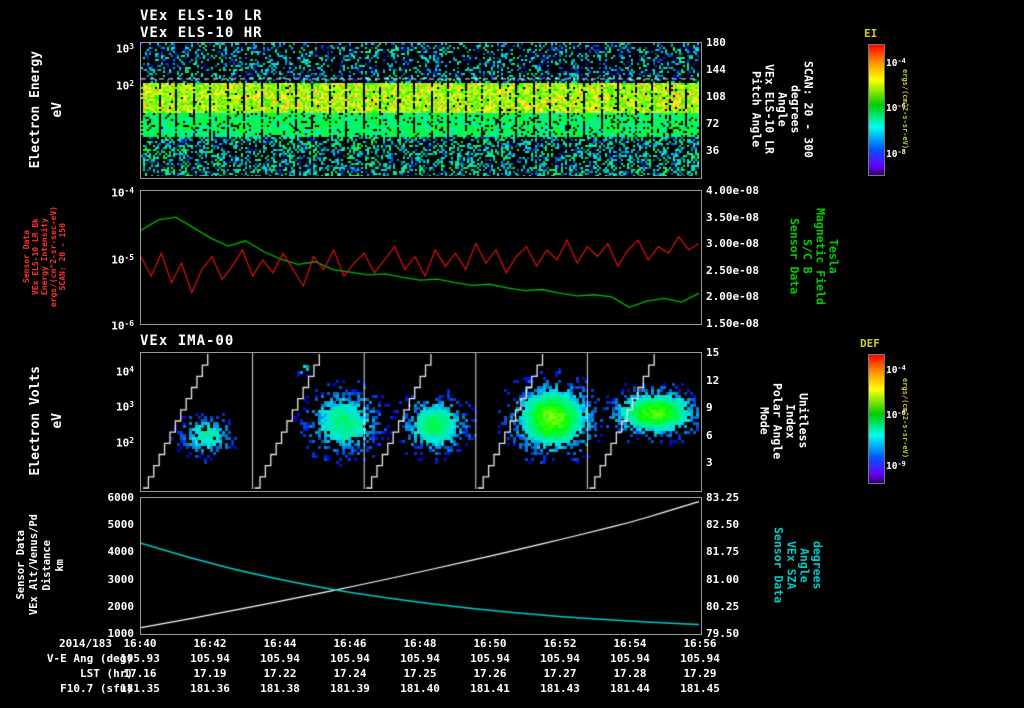  What do you see at coordinates (280, 643) in the screenshot?
I see `time-tick: 16:44` at bounding box center [280, 643].